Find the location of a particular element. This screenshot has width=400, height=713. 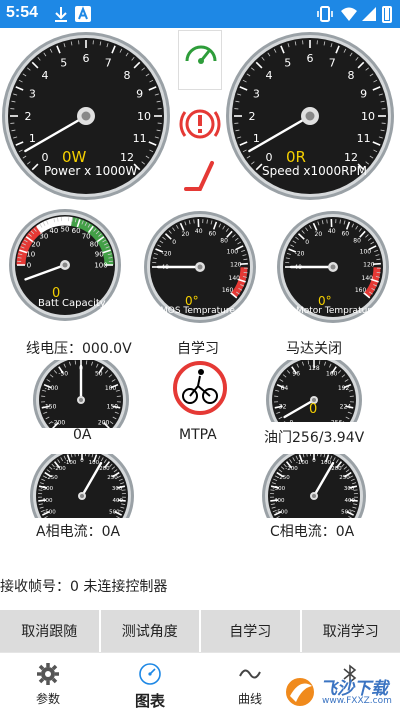

cancel-learn-button: 取消学习 is located at coordinates (350, 631).